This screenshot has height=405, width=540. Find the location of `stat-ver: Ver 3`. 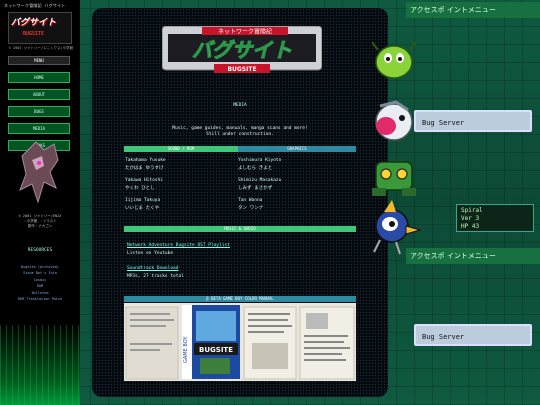

stat-ver: Ver 3 is located at coordinates (470, 218).